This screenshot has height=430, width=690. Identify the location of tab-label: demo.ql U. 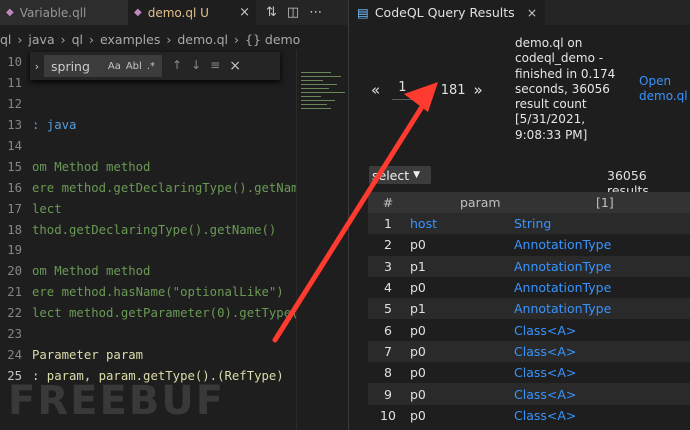
(178, 12).